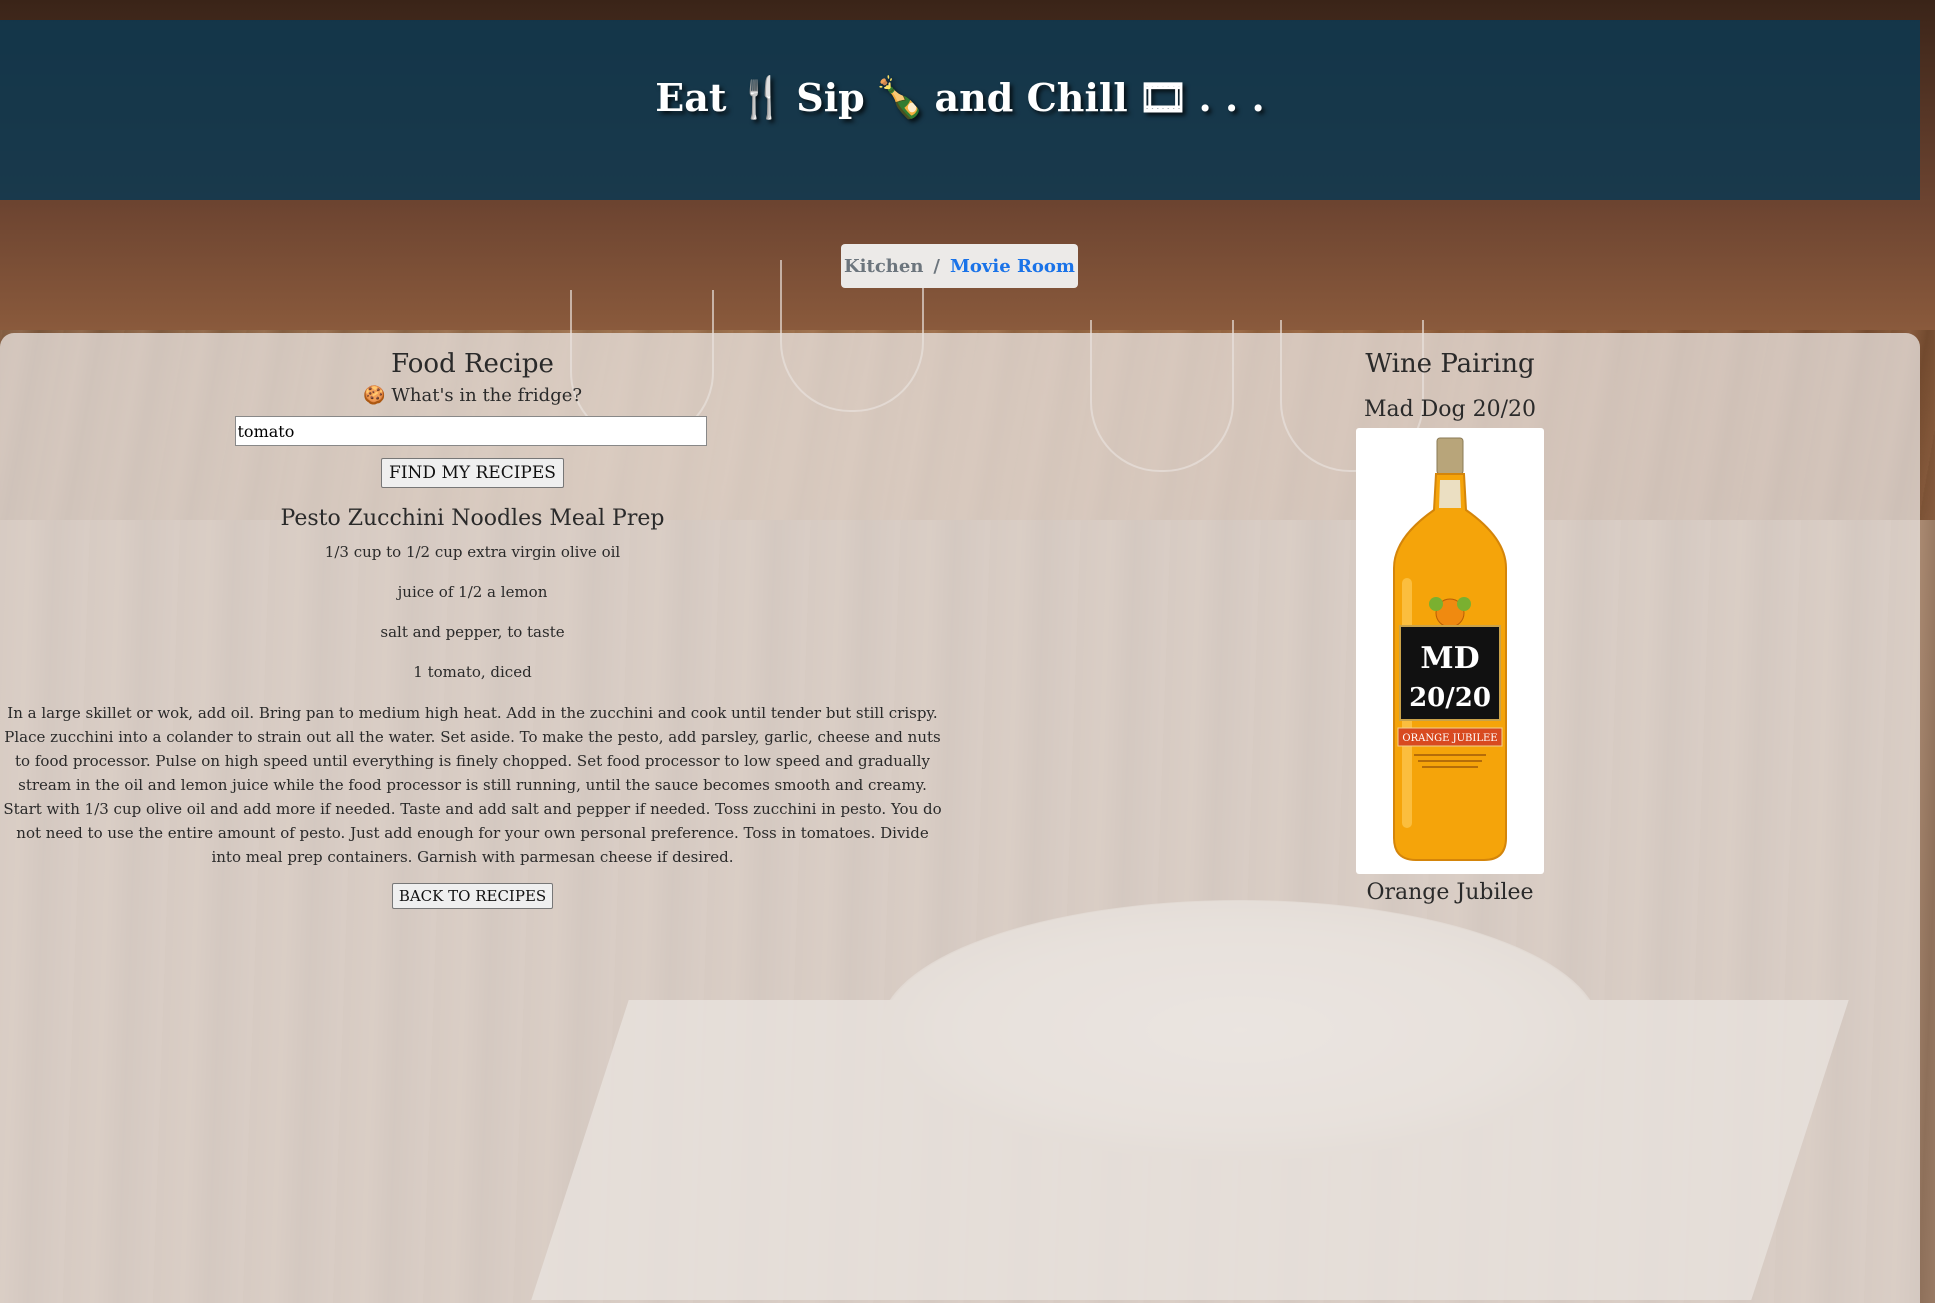 The height and width of the screenshot is (1303, 1935). What do you see at coordinates (1012, 266) in the screenshot?
I see `breadcrumb-movie-room-link: Movie Room` at bounding box center [1012, 266].